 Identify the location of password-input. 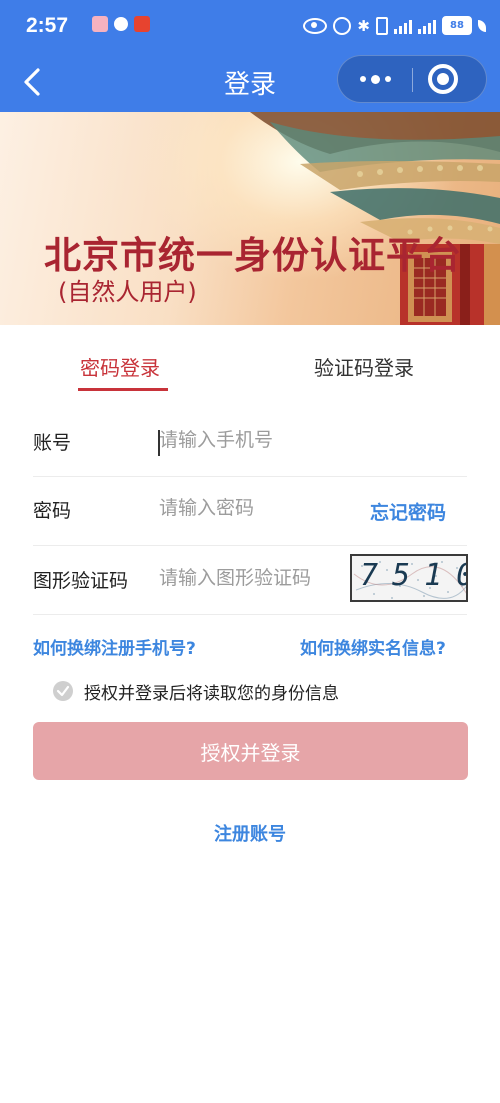
(259, 508).